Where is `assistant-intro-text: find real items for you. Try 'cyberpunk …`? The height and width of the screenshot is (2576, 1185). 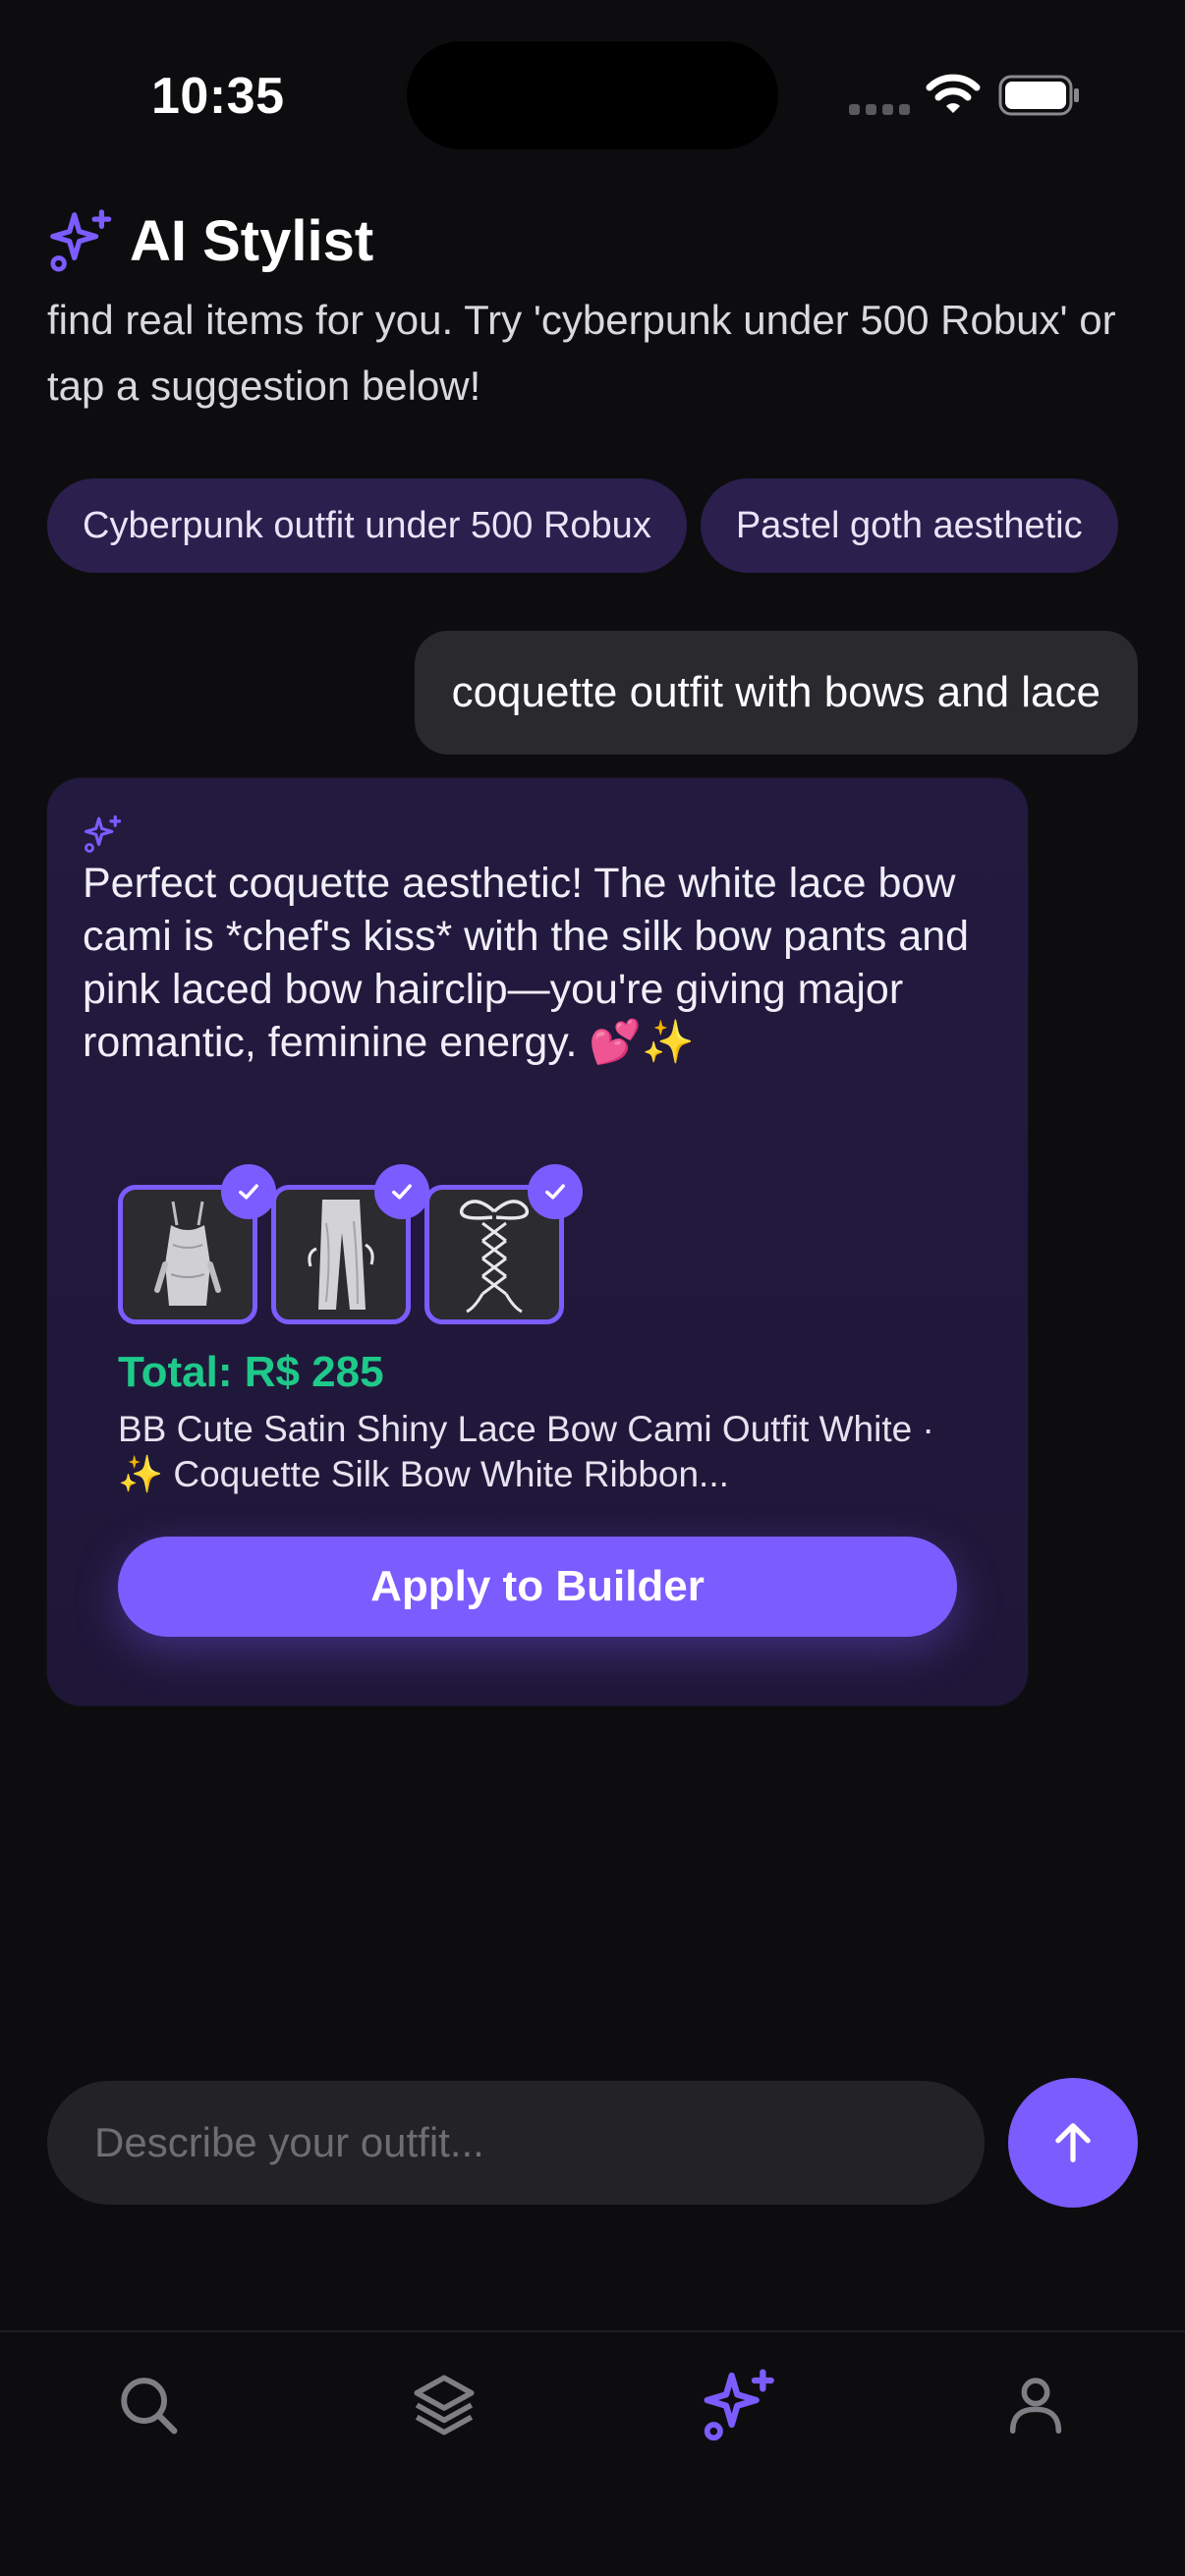 assistant-intro-text: find real items for you. Try 'cyberpunk … is located at coordinates (581, 353).